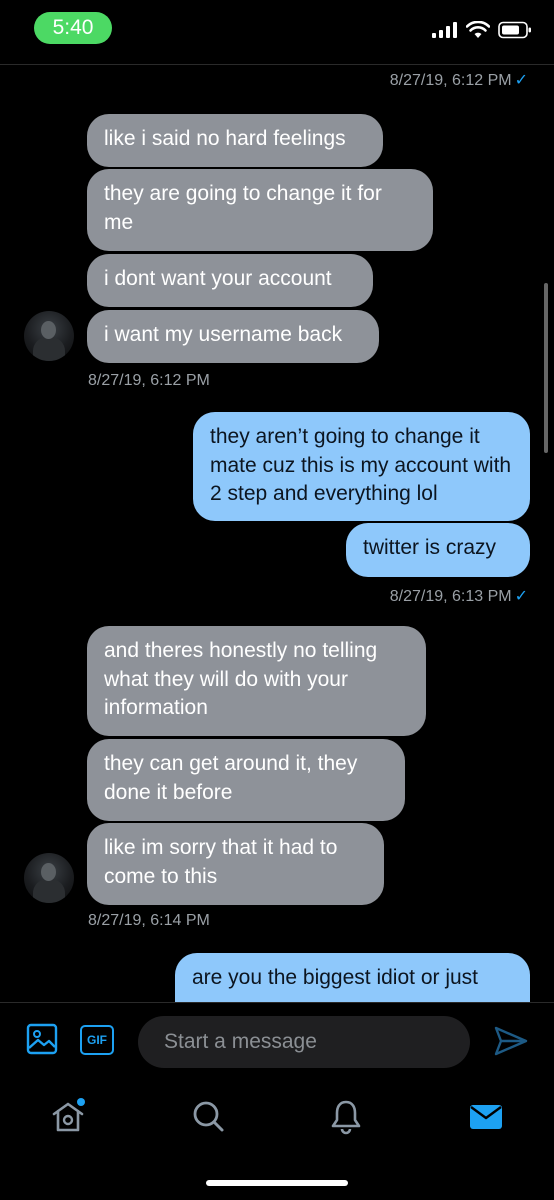 The height and width of the screenshot is (1200, 554). Describe the element at coordinates (478, 29) in the screenshot. I see `wifi-icon` at that location.